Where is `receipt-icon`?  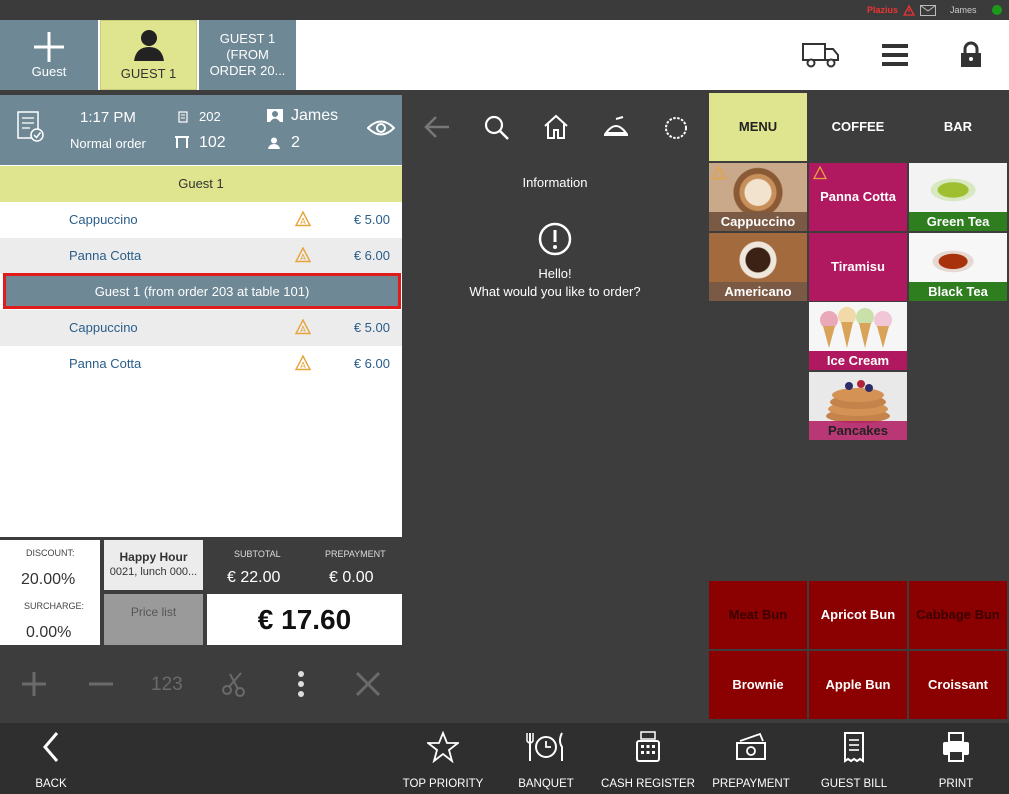
receipt-icon is located at coordinates (183, 117).